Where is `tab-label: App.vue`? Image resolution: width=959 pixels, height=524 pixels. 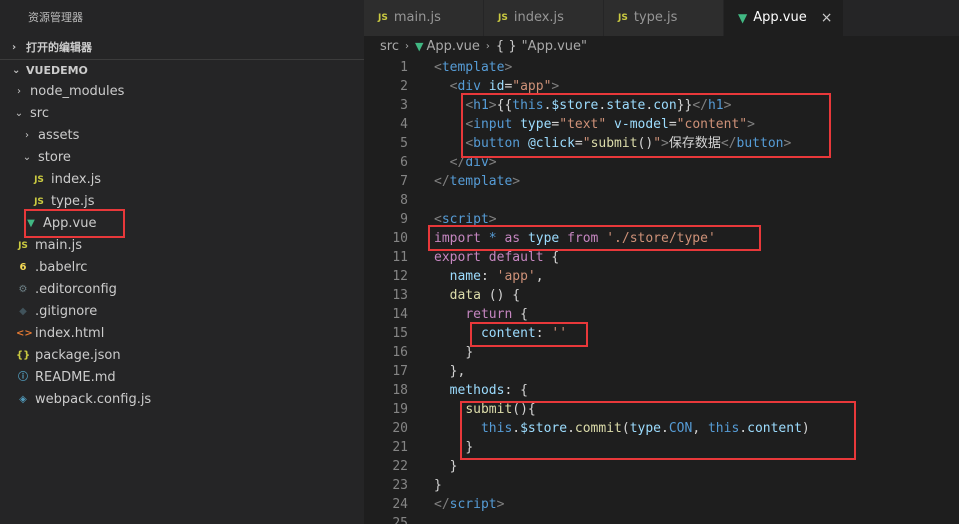 tab-label: App.vue is located at coordinates (780, 17).